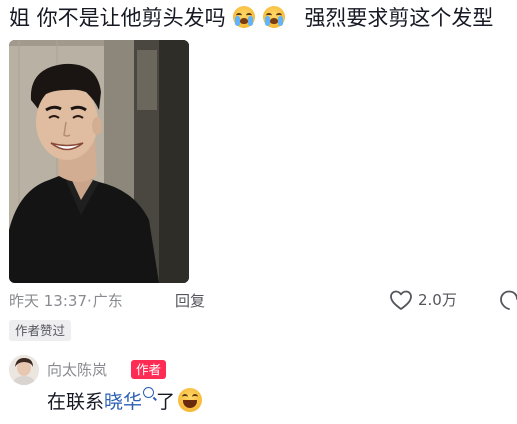 Image resolution: width=517 pixels, height=424 pixels. I want to click on like-button: 2.0万, so click(423, 300).